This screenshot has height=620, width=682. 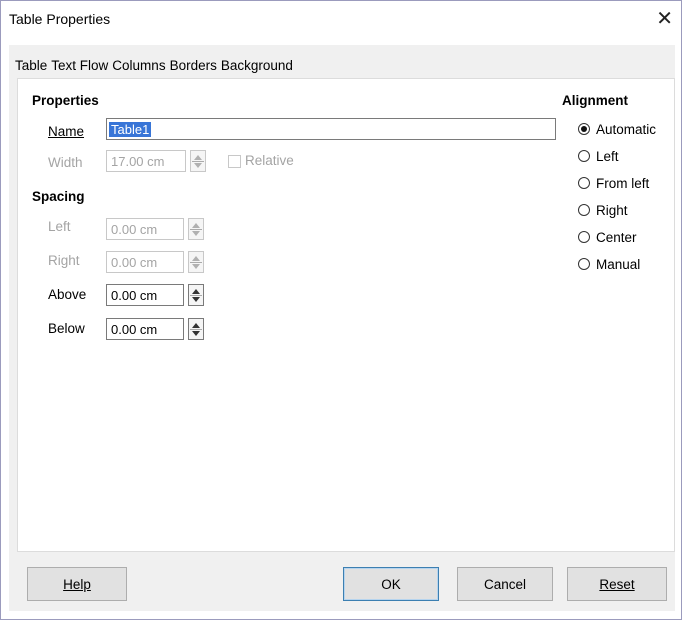 I want to click on left-spacing-value: 0.00 cm, so click(x=134, y=229).